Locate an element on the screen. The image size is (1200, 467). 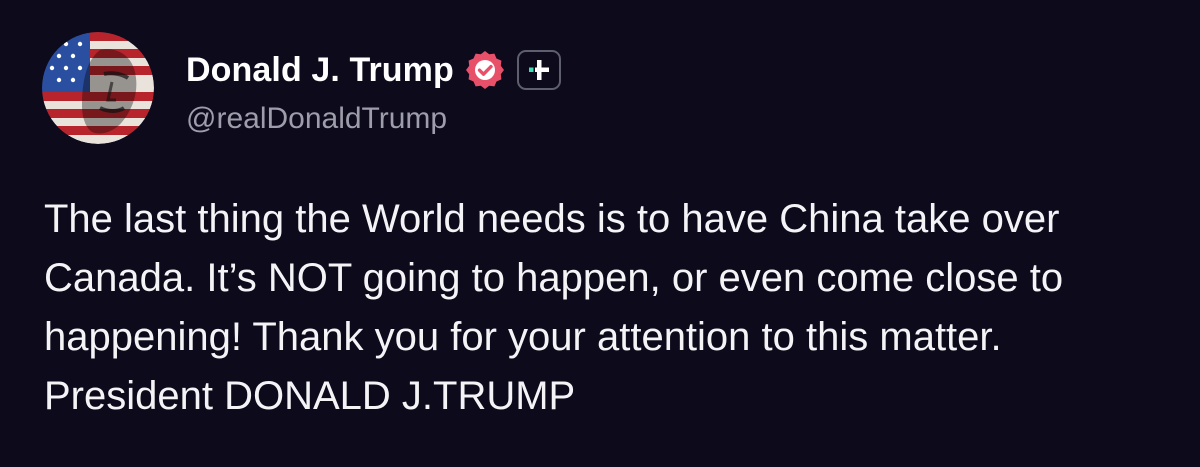
verified-check-icon is located at coordinates (485, 70).